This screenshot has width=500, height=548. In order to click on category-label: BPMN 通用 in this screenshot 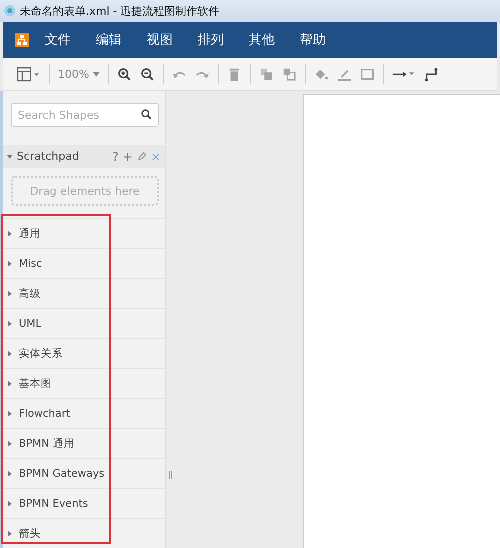, I will do `click(47, 443)`.